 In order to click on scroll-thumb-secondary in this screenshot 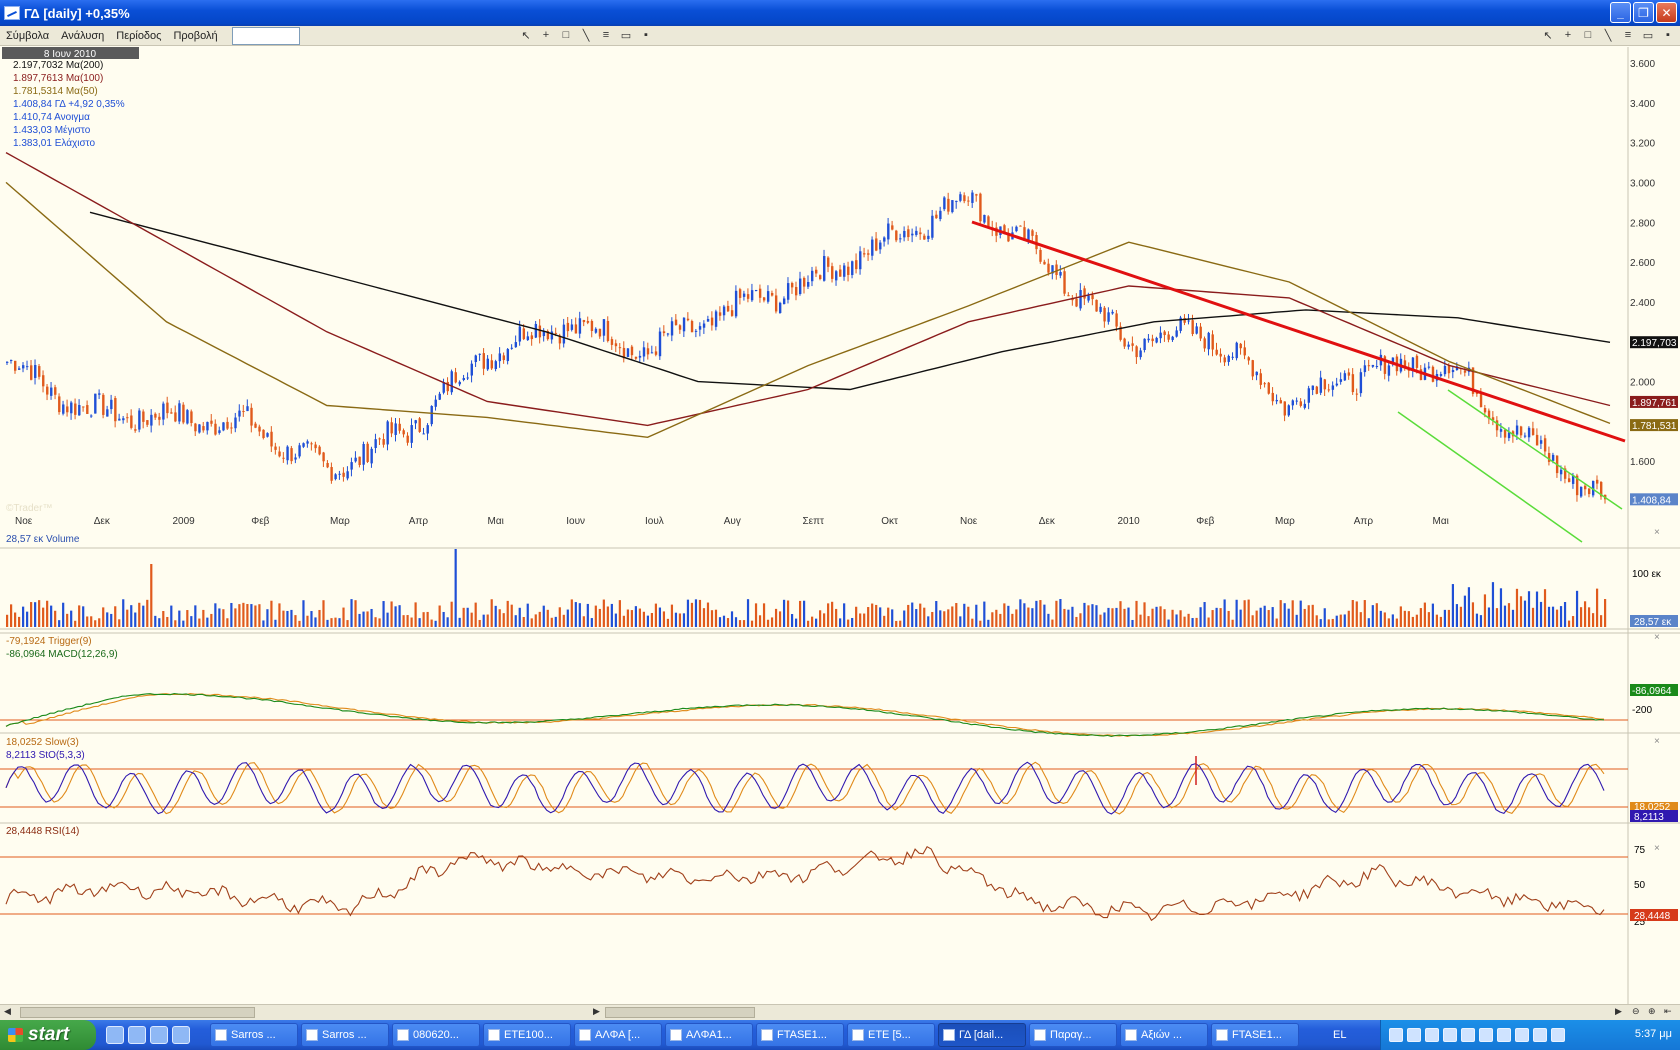, I will do `click(680, 1012)`.